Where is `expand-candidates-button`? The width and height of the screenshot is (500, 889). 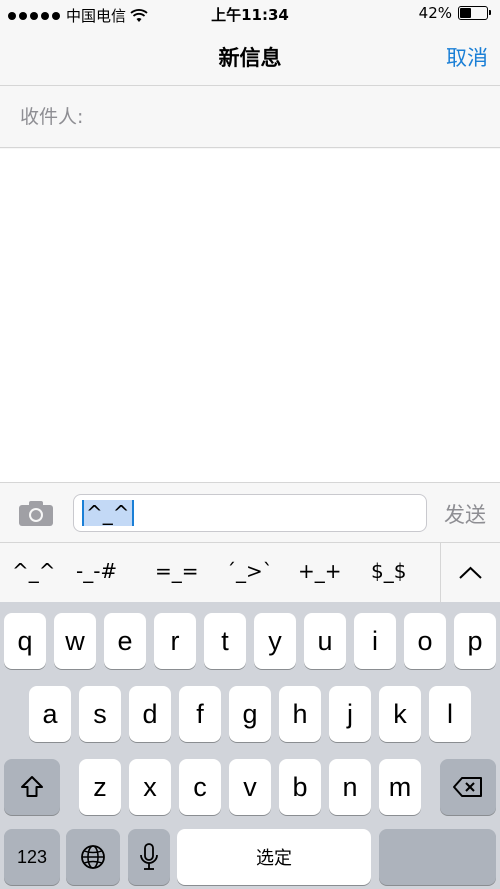 expand-candidates-button is located at coordinates (470, 573).